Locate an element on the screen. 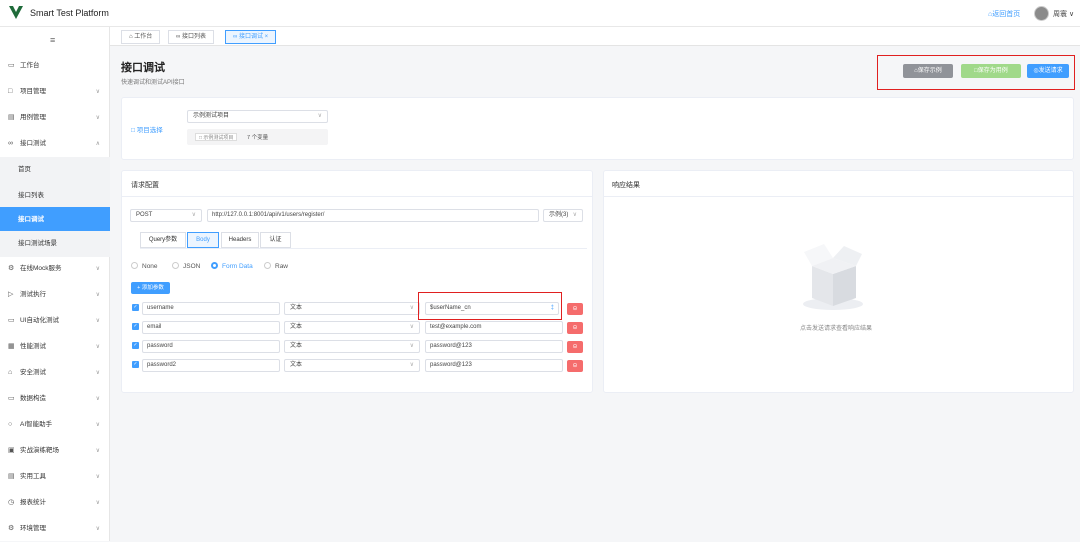 The image size is (1080, 542). tab-api-list: ∞ 接口列表 is located at coordinates (191, 37).